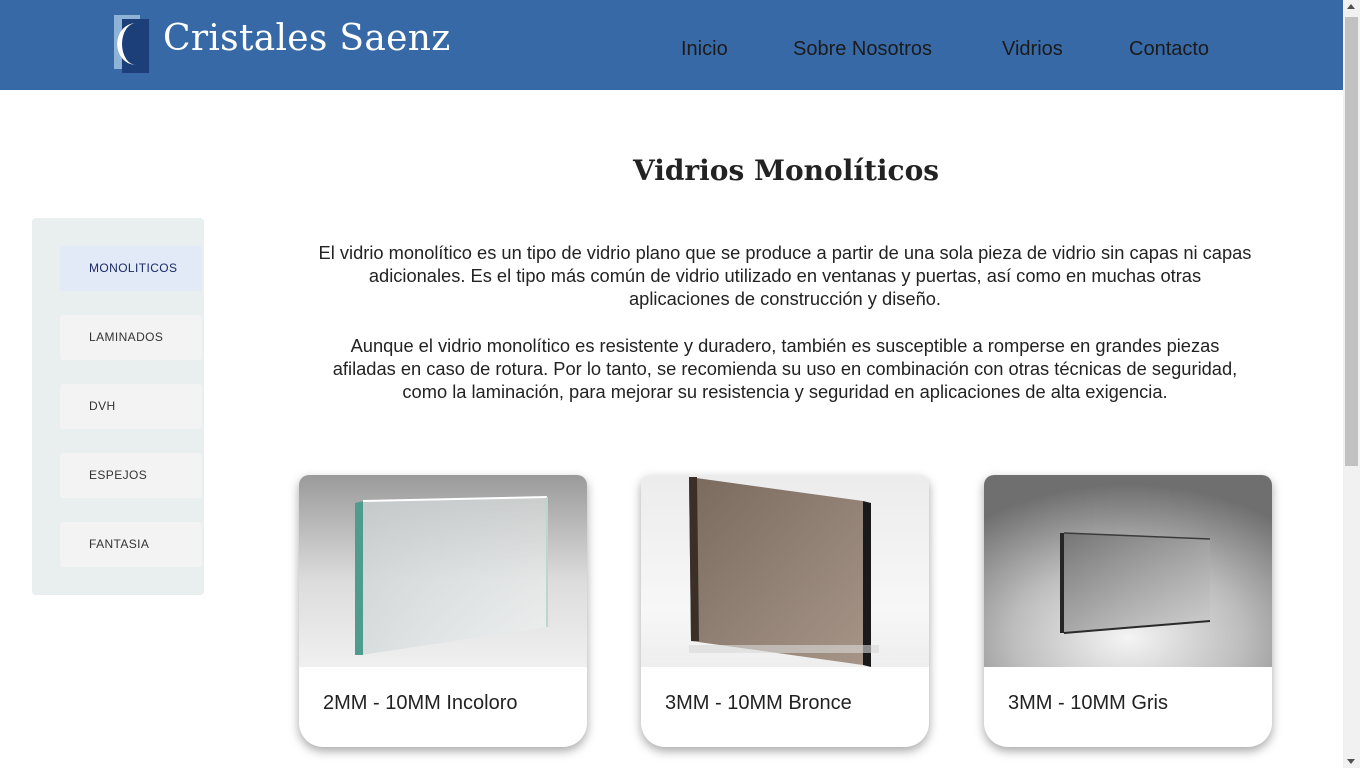 Image resolution: width=1360 pixels, height=768 pixels. I want to click on product-card-gris: 3MM - 10MM Gris, so click(1128, 611).